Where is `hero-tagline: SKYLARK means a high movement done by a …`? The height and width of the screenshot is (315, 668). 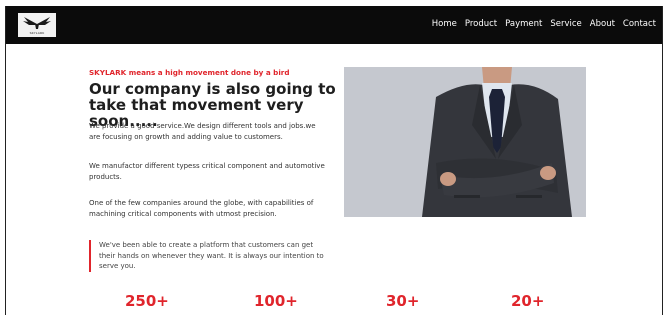 hero-tagline: SKYLARK means a high movement done by a … is located at coordinates (189, 72).